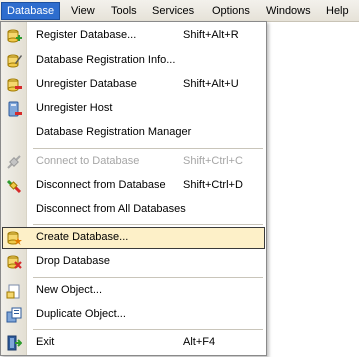 The image size is (359, 357). I want to click on menu-item-shortcut: Shift+Alt+R, so click(211, 35).